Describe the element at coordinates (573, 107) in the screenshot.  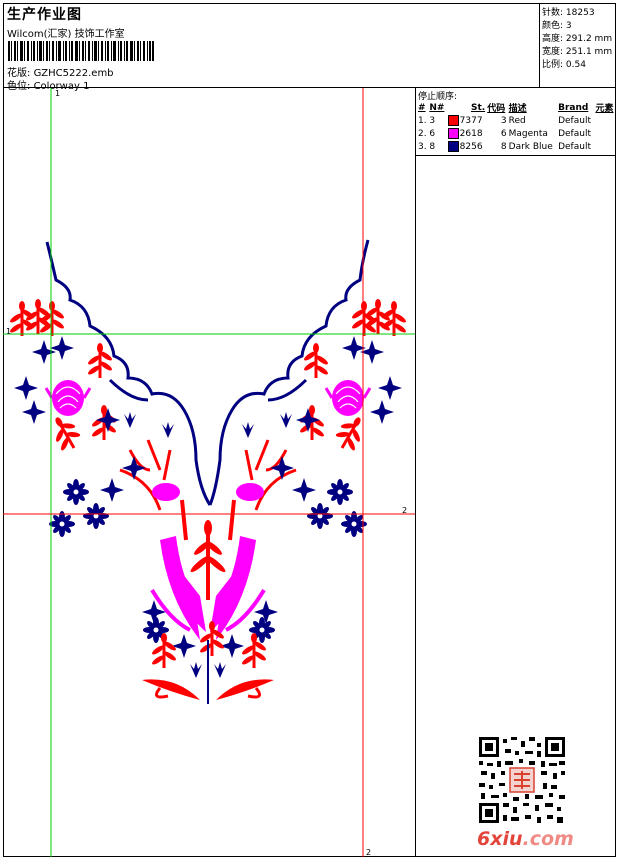
I see `col-brand: Brand` at that location.